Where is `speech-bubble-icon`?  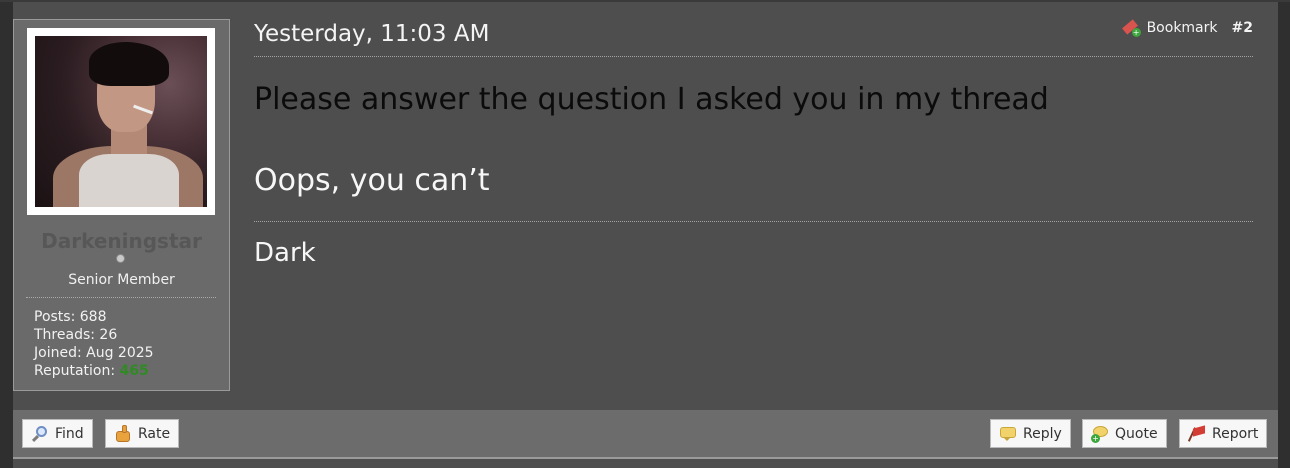
speech-bubble-icon is located at coordinates (1008, 434).